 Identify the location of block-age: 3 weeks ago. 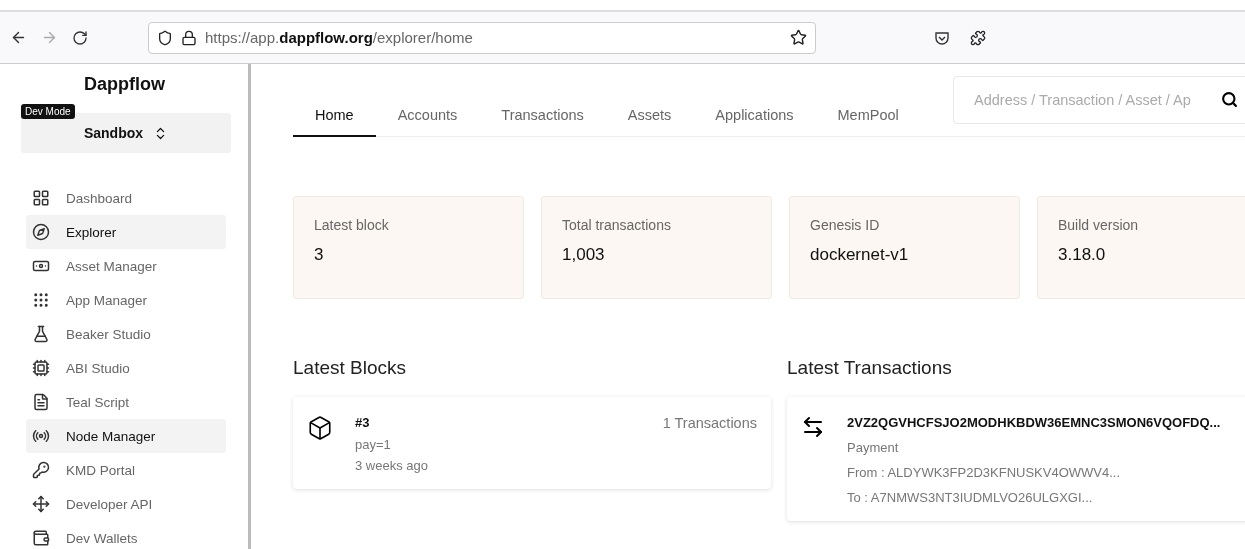
(392, 465).